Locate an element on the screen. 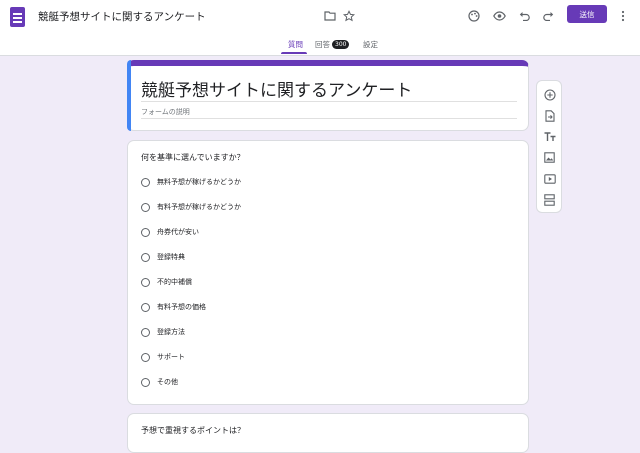  redo-icon is located at coordinates (548, 16).